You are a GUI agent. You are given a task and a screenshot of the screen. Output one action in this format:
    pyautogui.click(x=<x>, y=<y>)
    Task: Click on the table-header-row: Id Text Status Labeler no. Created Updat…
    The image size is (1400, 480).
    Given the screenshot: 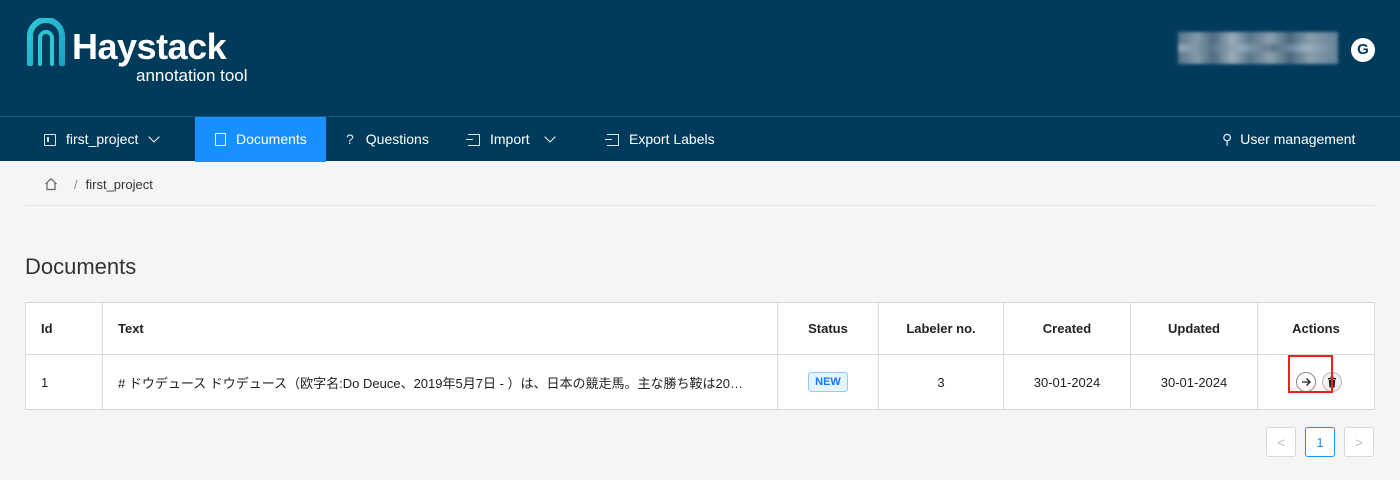 What is the action you would take?
    pyautogui.click(x=700, y=329)
    